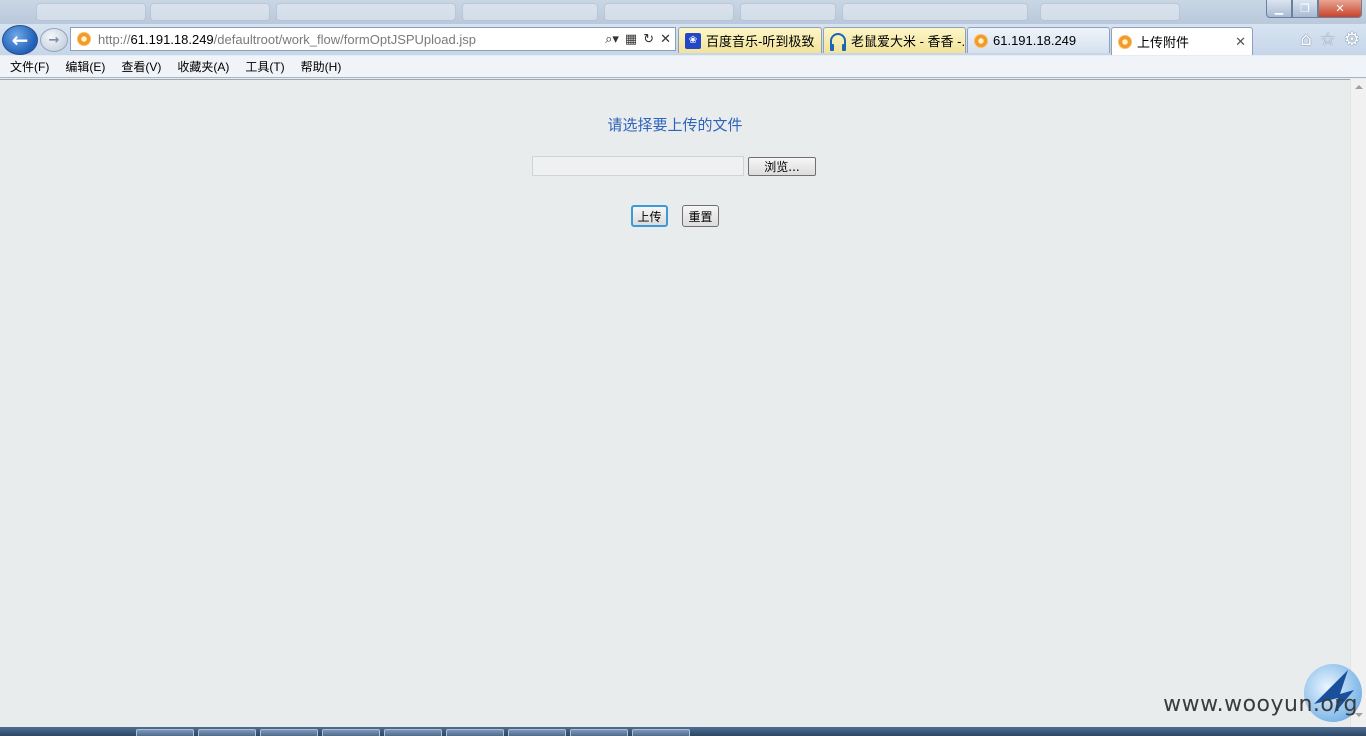 The width and height of the screenshot is (1366, 736). Describe the element at coordinates (29, 66) in the screenshot. I see `menu-file: 文件(F)` at that location.